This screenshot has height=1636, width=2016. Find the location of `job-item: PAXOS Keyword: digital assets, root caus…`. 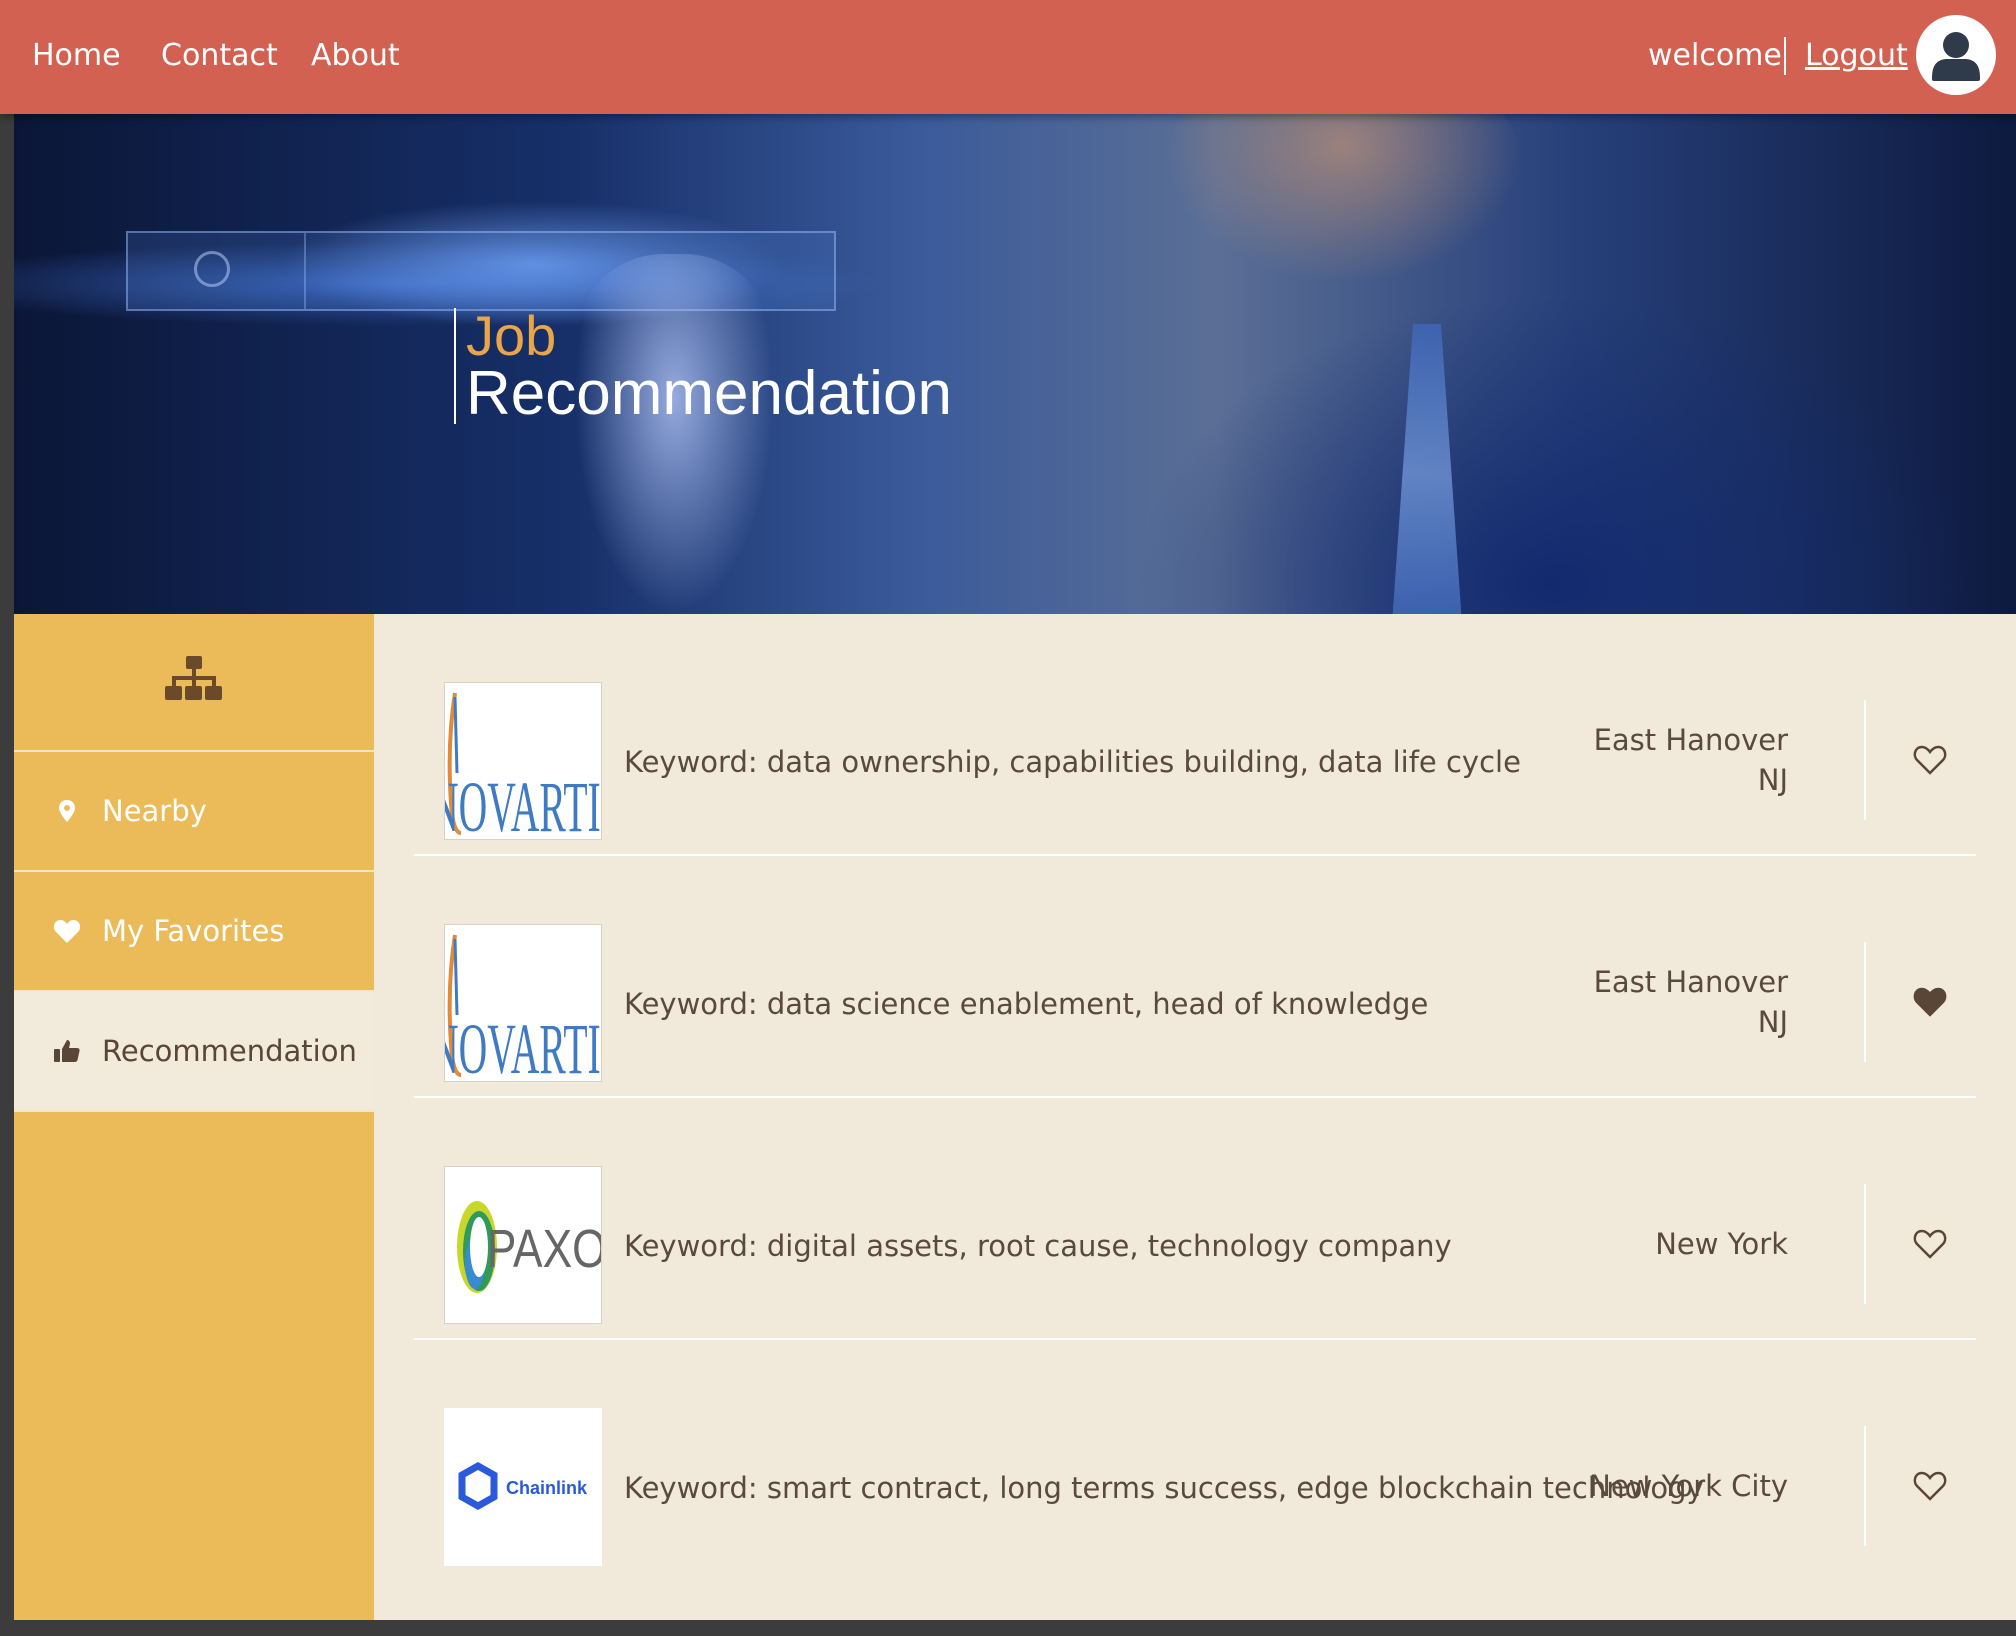

job-item: PAXOS Keyword: digital assets, root caus… is located at coordinates (1195, 1219).